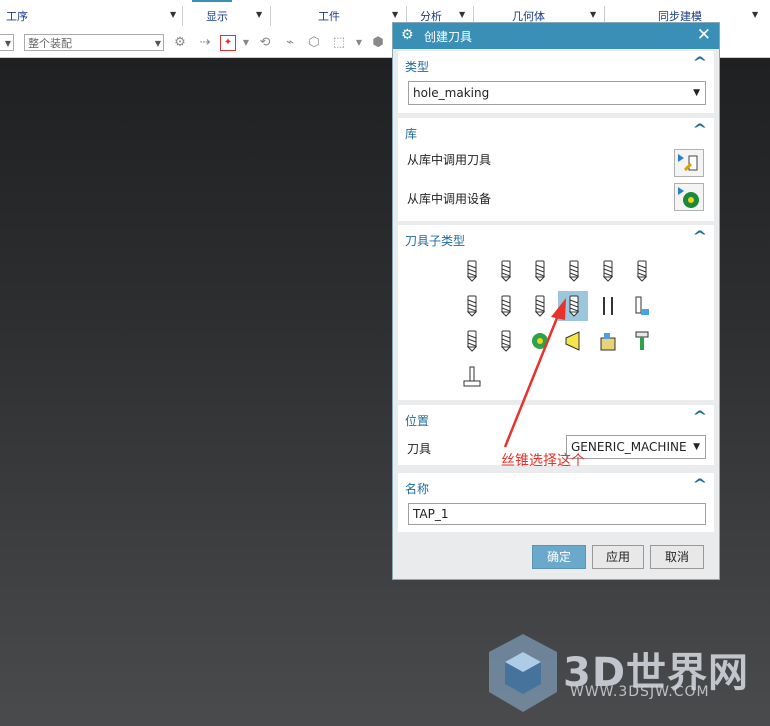  I want to click on watermark-logo, so click(523, 673).